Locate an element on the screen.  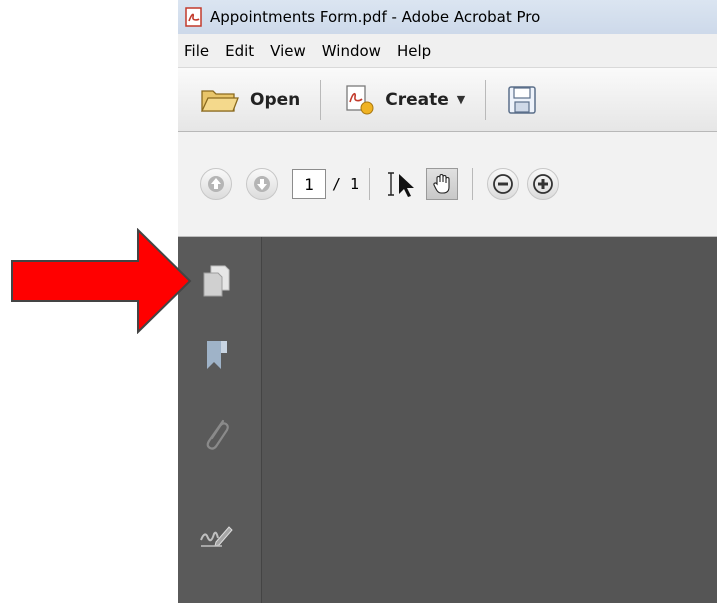
signature-icon is located at coordinates (216, 535).